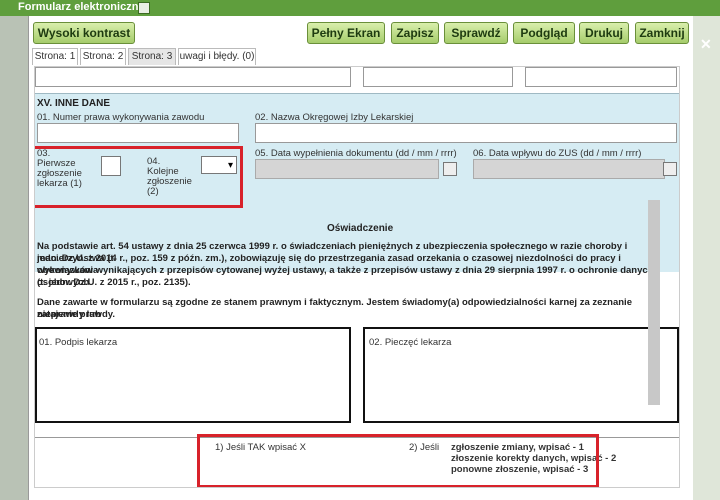  Describe the element at coordinates (144, 8) in the screenshot. I see `window-icon` at that location.